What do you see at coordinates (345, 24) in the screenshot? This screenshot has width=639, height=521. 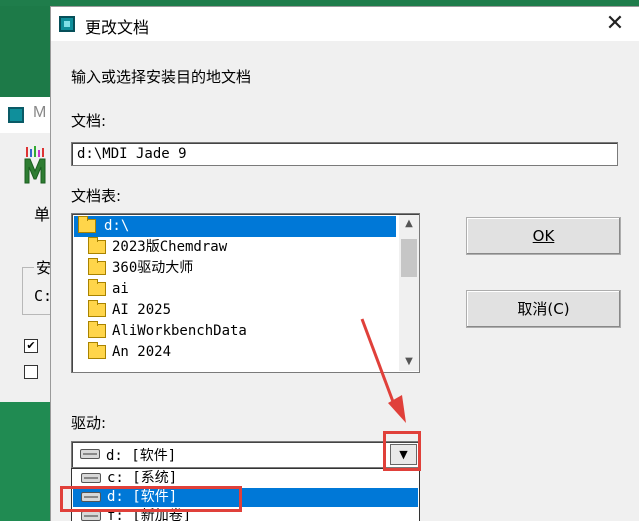 I see `dialog-titlebar: 更改文档 ✕` at bounding box center [345, 24].